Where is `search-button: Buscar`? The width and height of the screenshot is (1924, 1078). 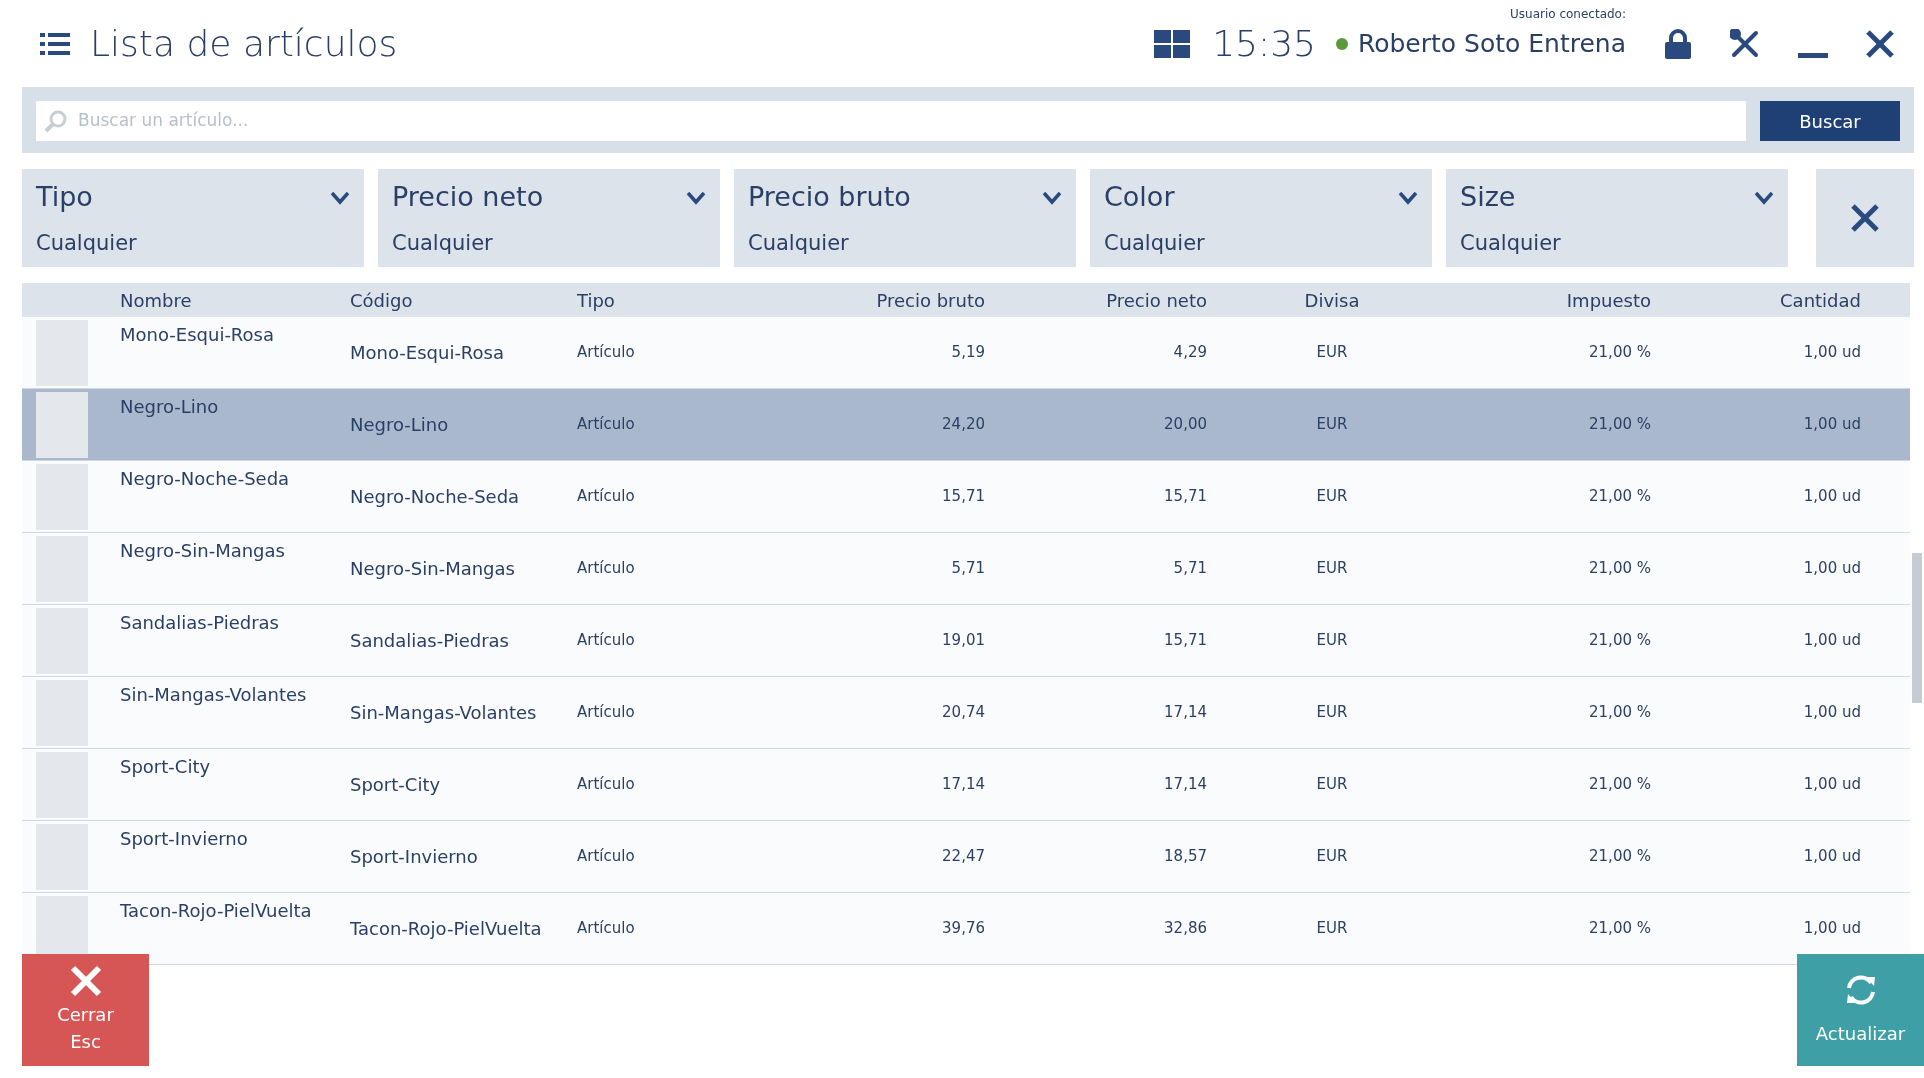 search-button: Buscar is located at coordinates (1830, 121).